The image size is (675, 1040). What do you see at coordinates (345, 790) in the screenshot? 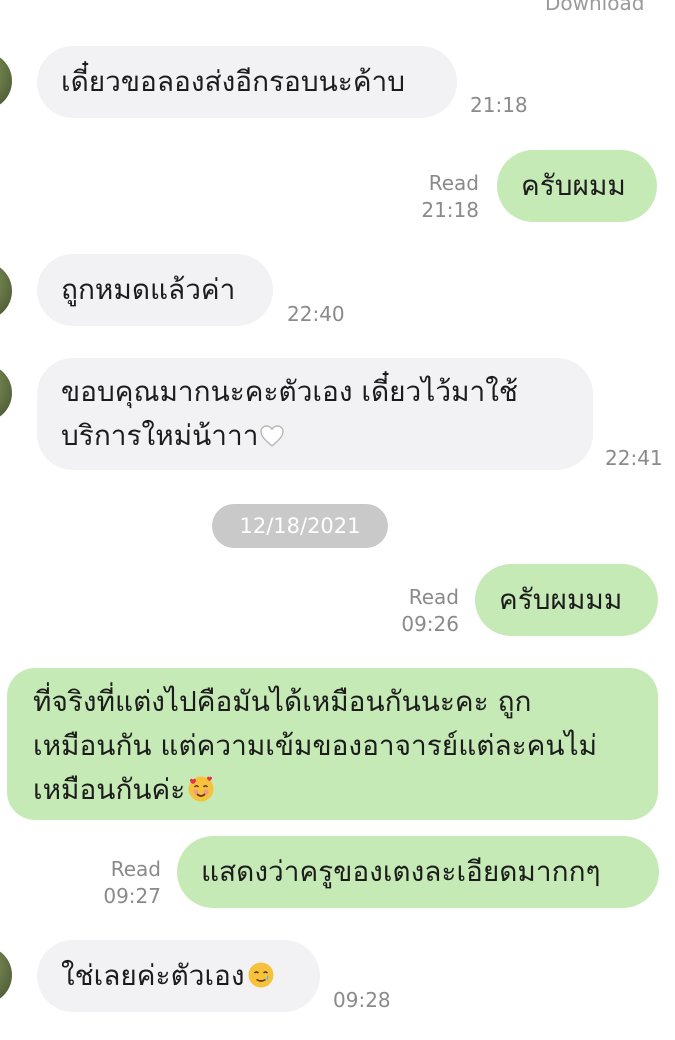
I see `message-text-line: เหมือนกันค่ะ` at bounding box center [345, 790].